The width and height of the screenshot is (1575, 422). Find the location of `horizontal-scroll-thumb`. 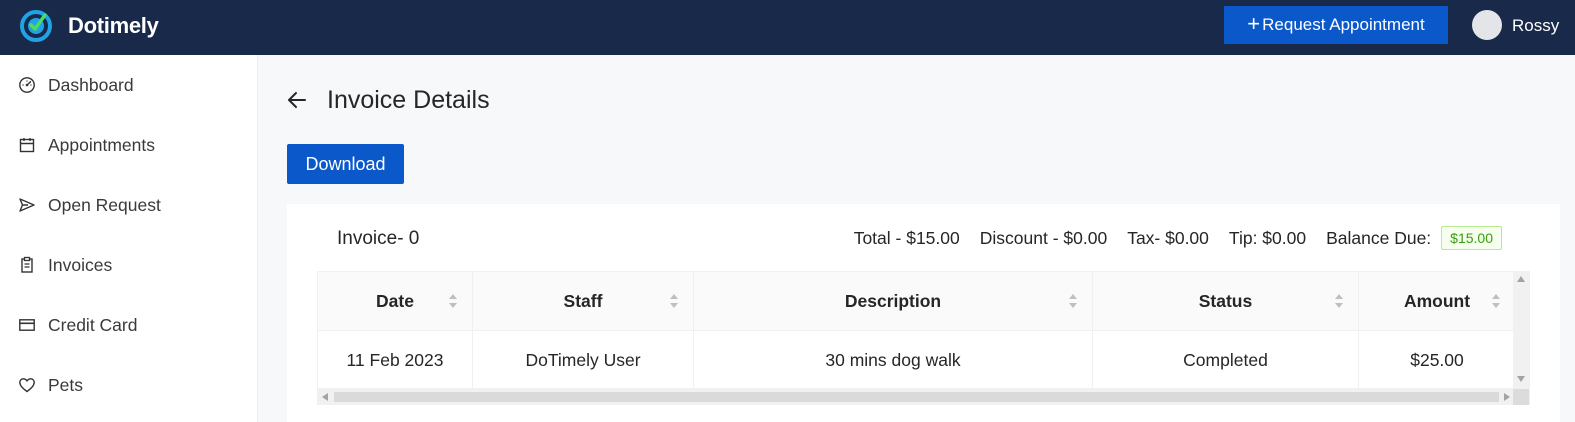

horizontal-scroll-thumb is located at coordinates (916, 397).